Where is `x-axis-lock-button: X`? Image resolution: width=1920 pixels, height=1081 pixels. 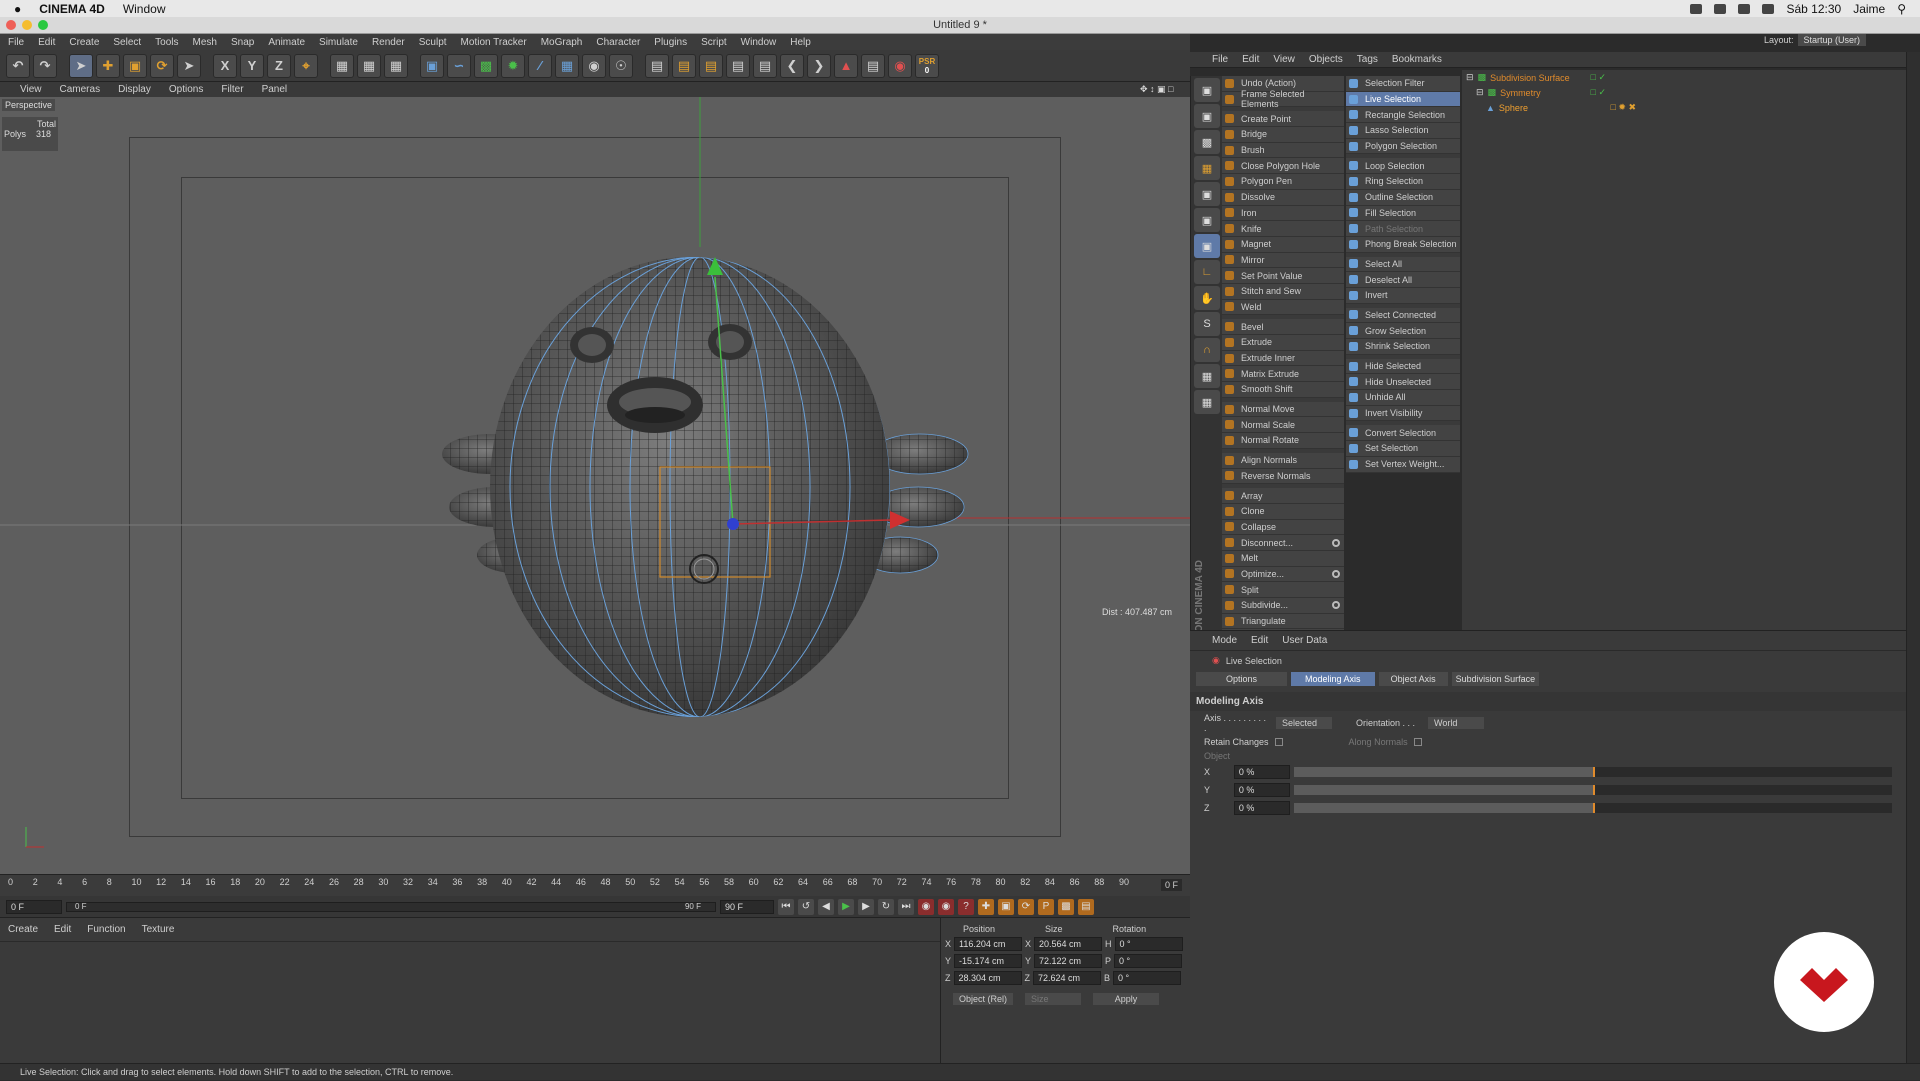
x-axis-lock-button: X is located at coordinates (225, 65).